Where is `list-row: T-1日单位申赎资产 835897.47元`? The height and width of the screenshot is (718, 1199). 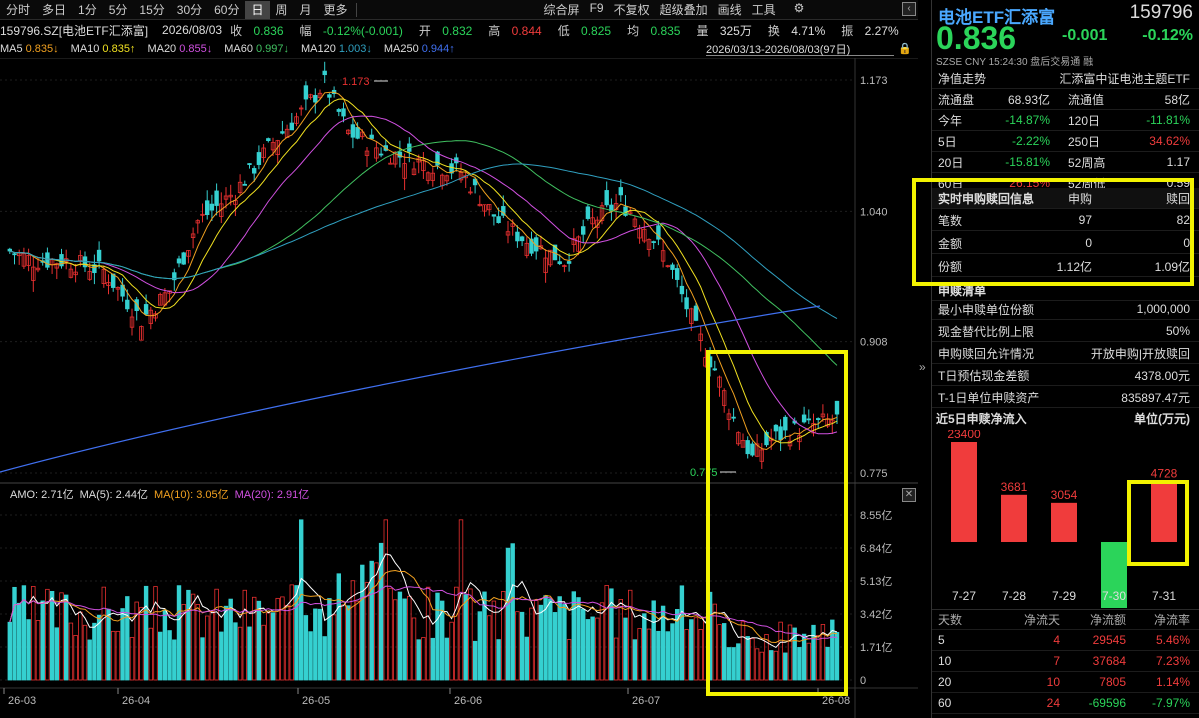
list-row: T-1日单位申赎资产 835897.47元 is located at coordinates (1065, 397).